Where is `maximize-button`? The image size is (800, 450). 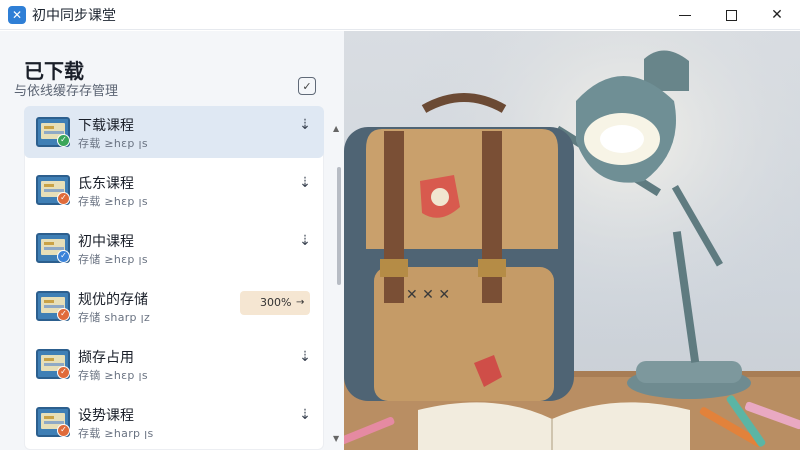 maximize-button is located at coordinates (731, 15).